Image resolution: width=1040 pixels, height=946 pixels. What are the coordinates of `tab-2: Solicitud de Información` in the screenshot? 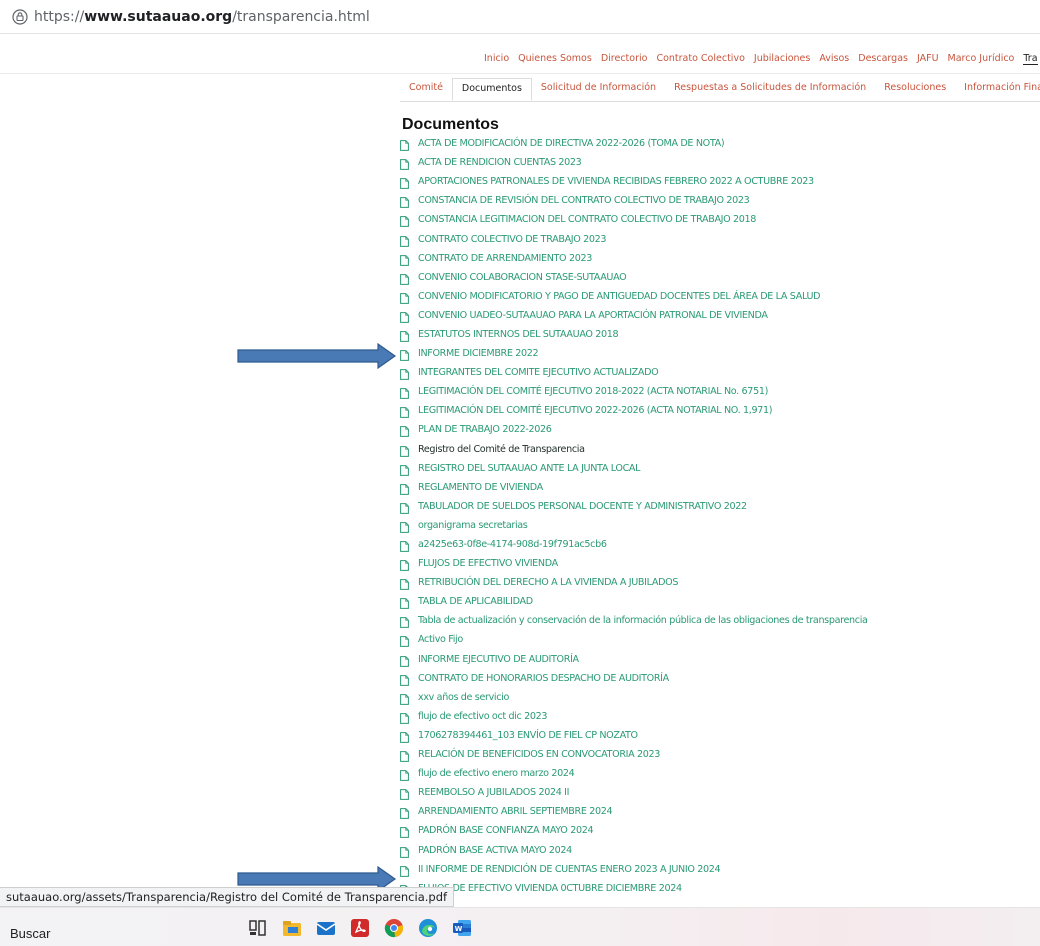 It's located at (598, 89).